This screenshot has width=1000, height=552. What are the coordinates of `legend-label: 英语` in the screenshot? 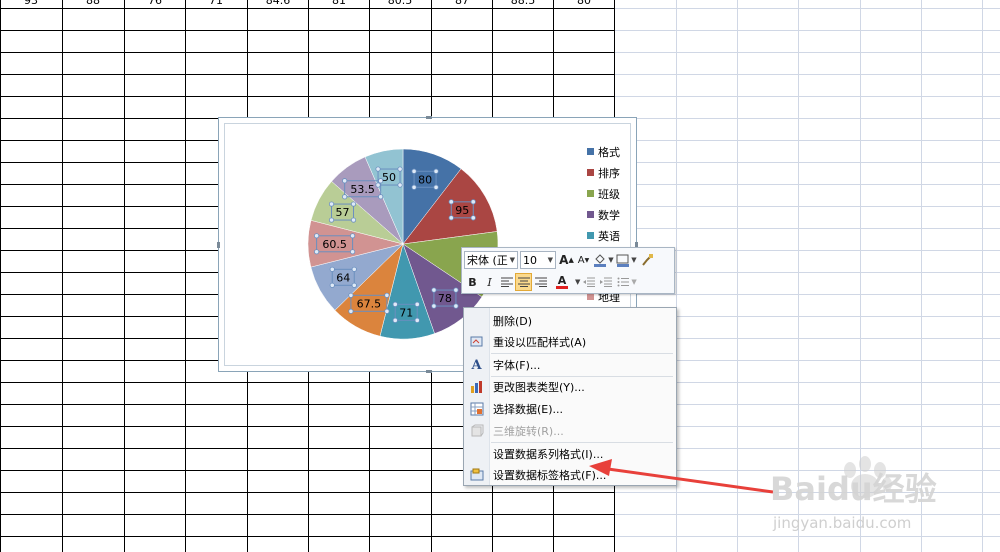 It's located at (609, 236).